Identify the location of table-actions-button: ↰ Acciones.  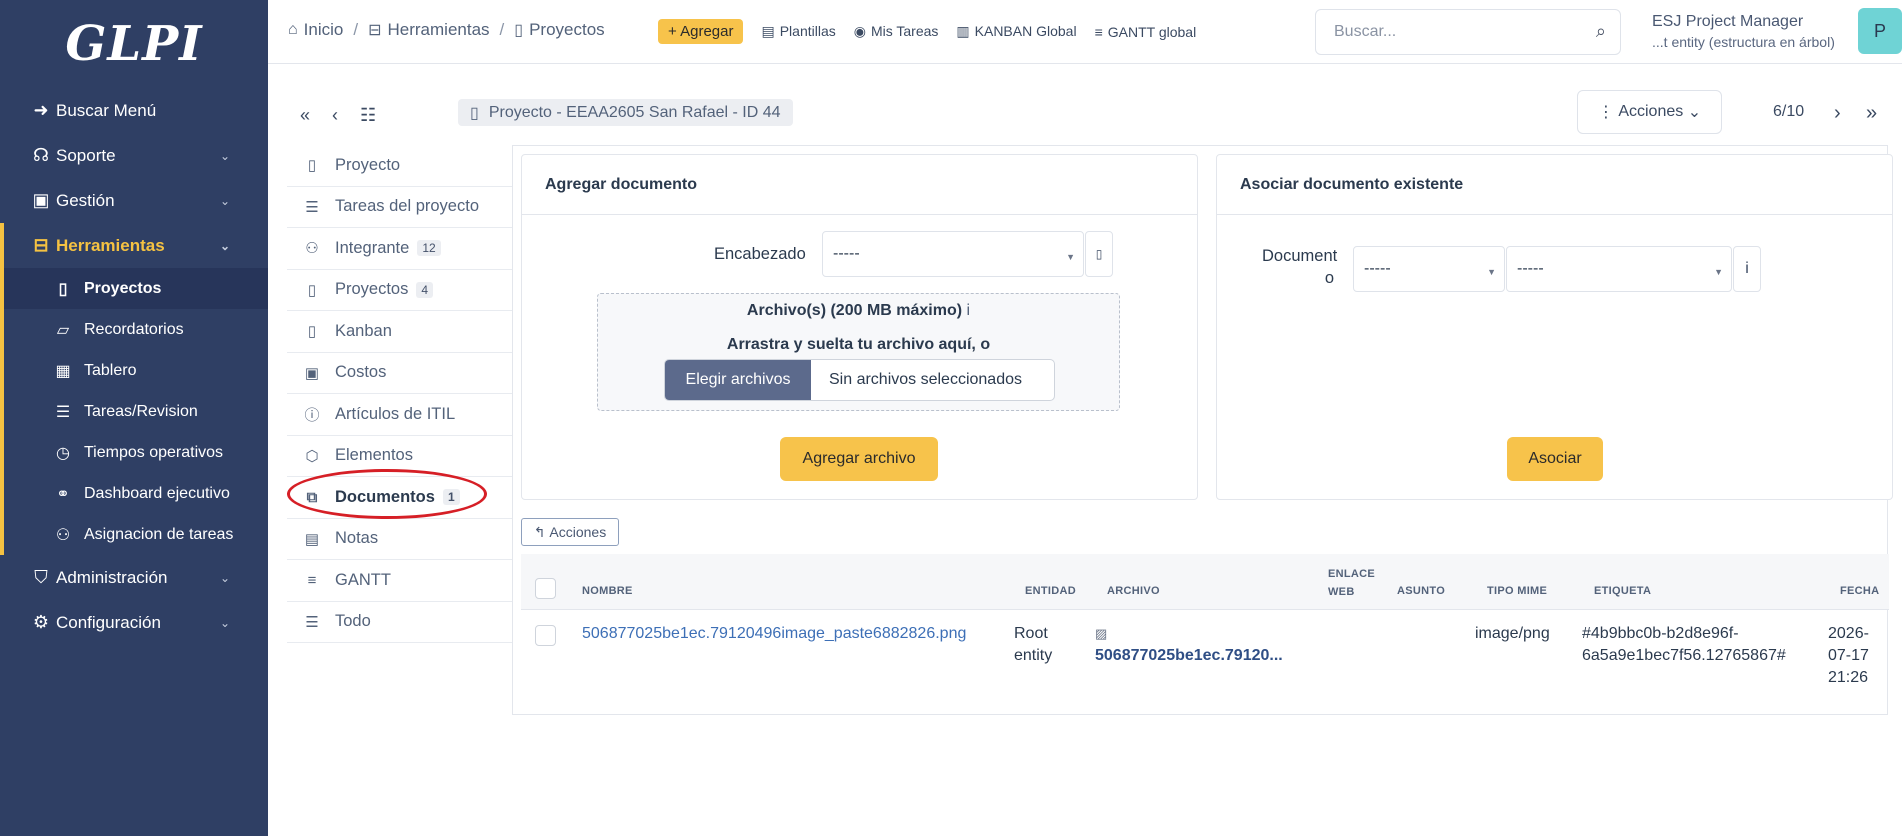
(570, 532).